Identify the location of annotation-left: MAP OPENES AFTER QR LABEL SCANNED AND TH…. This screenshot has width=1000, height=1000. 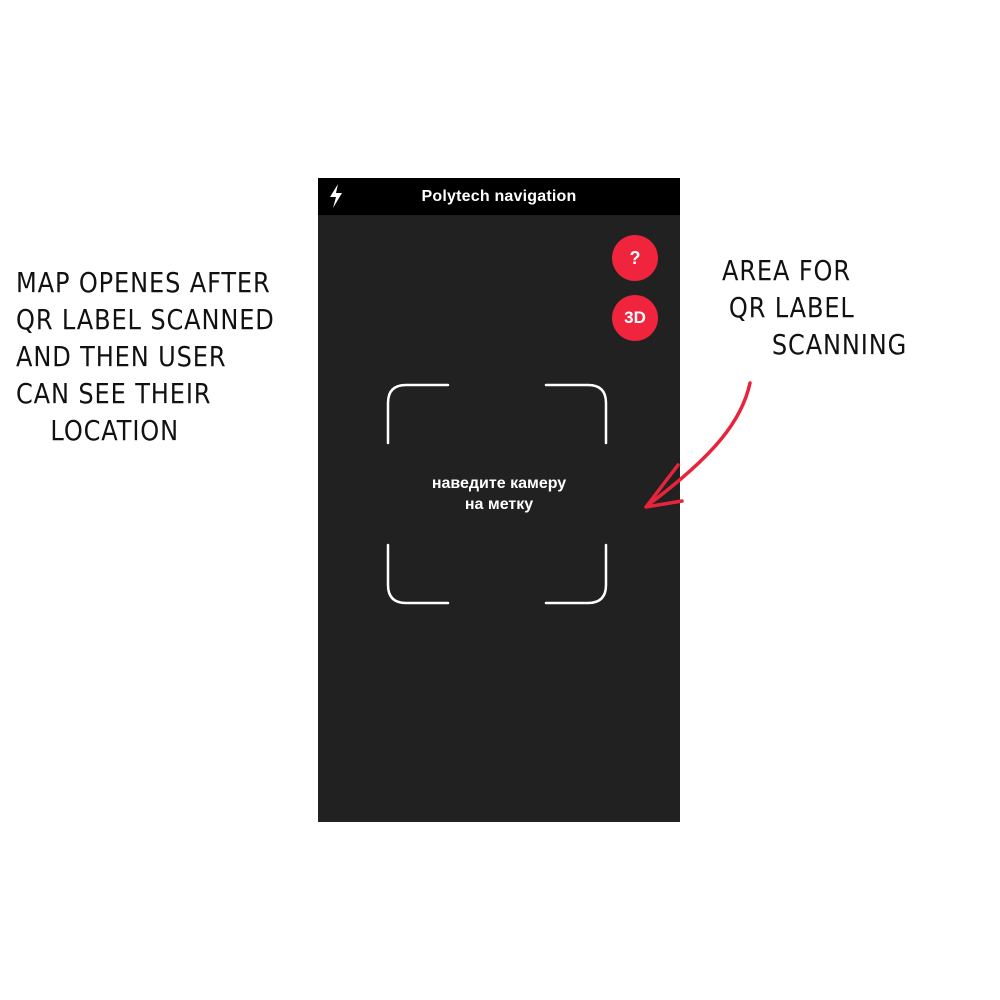
(145, 356).